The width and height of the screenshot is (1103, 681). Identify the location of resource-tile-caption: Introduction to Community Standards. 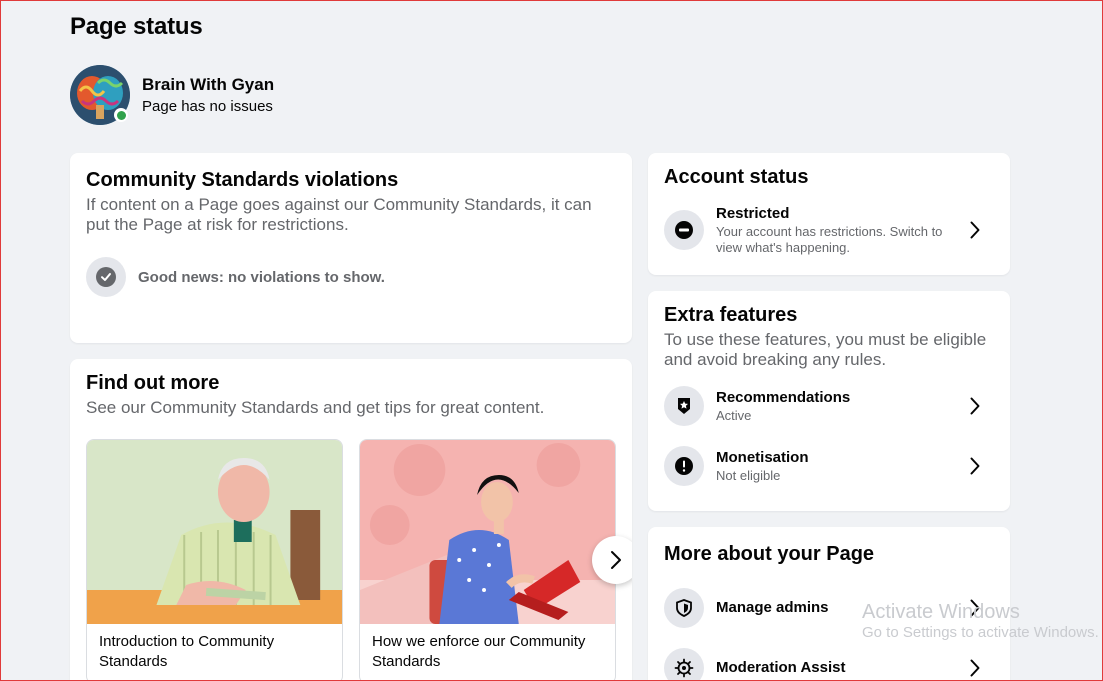
(187, 651).